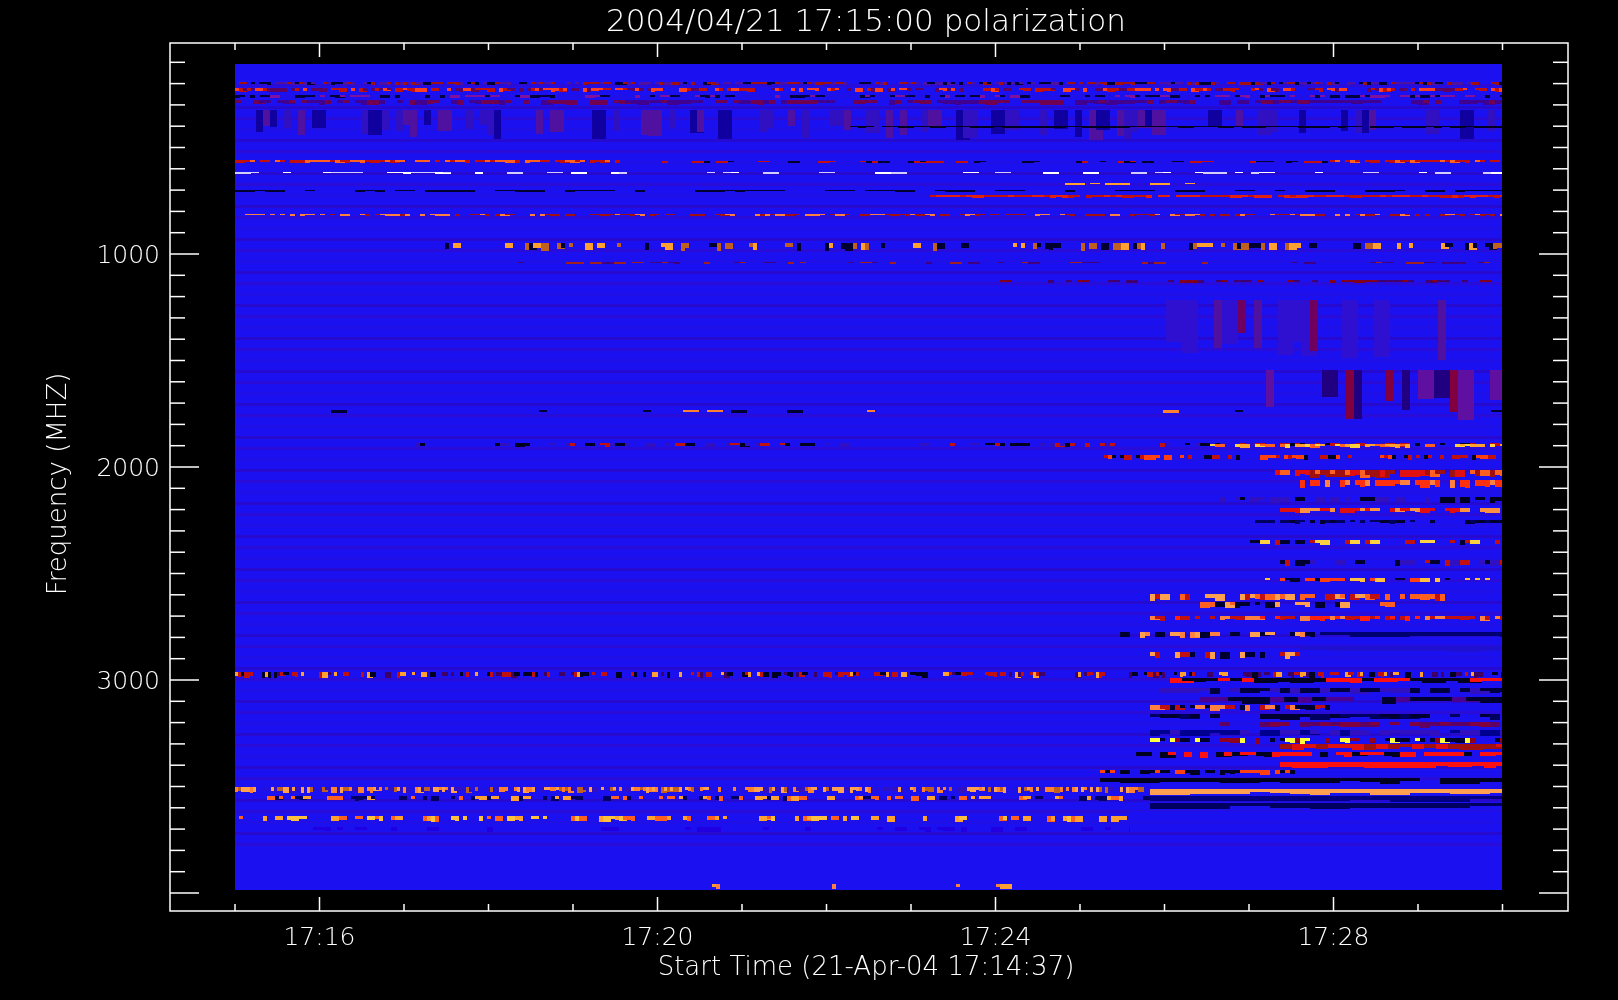 Image resolution: width=1618 pixels, height=1000 pixels. What do you see at coordinates (995, 936) in the screenshot?
I see `x-tick-label: 17:24` at bounding box center [995, 936].